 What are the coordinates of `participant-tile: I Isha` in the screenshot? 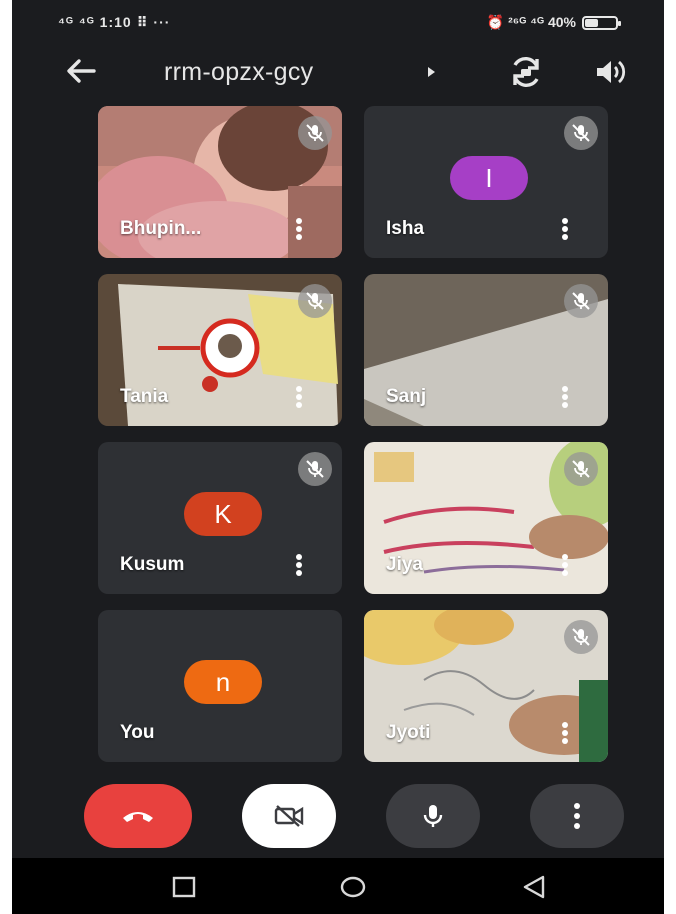 It's located at (486, 182).